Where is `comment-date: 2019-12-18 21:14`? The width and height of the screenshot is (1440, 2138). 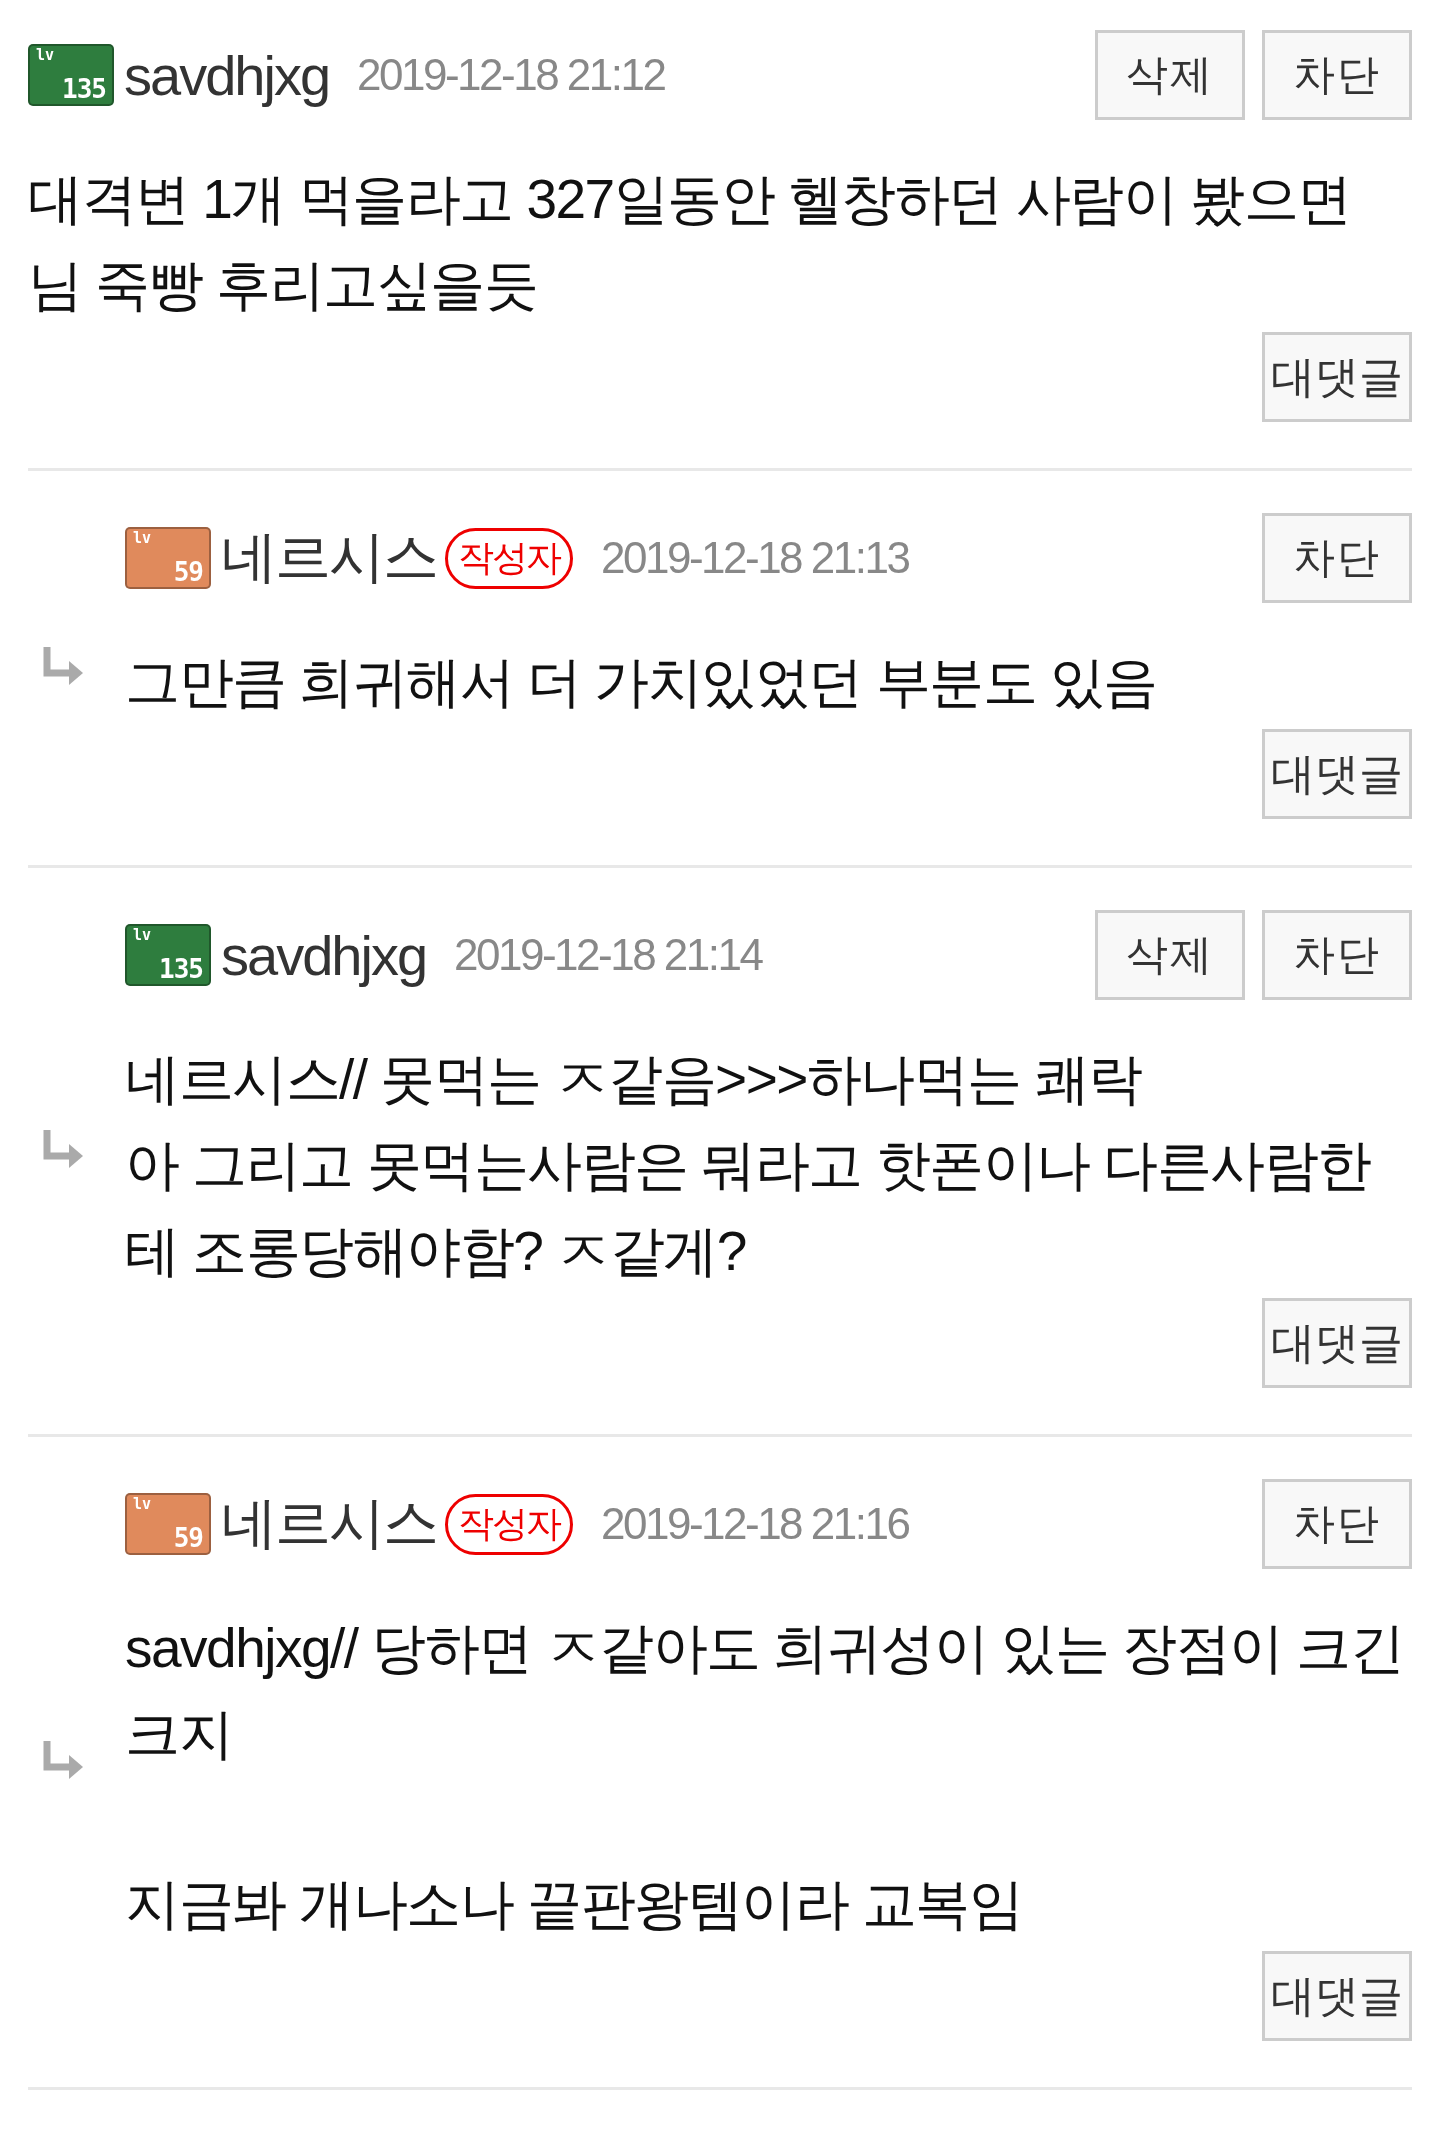
comment-date: 2019-12-18 21:14 is located at coordinates (608, 955).